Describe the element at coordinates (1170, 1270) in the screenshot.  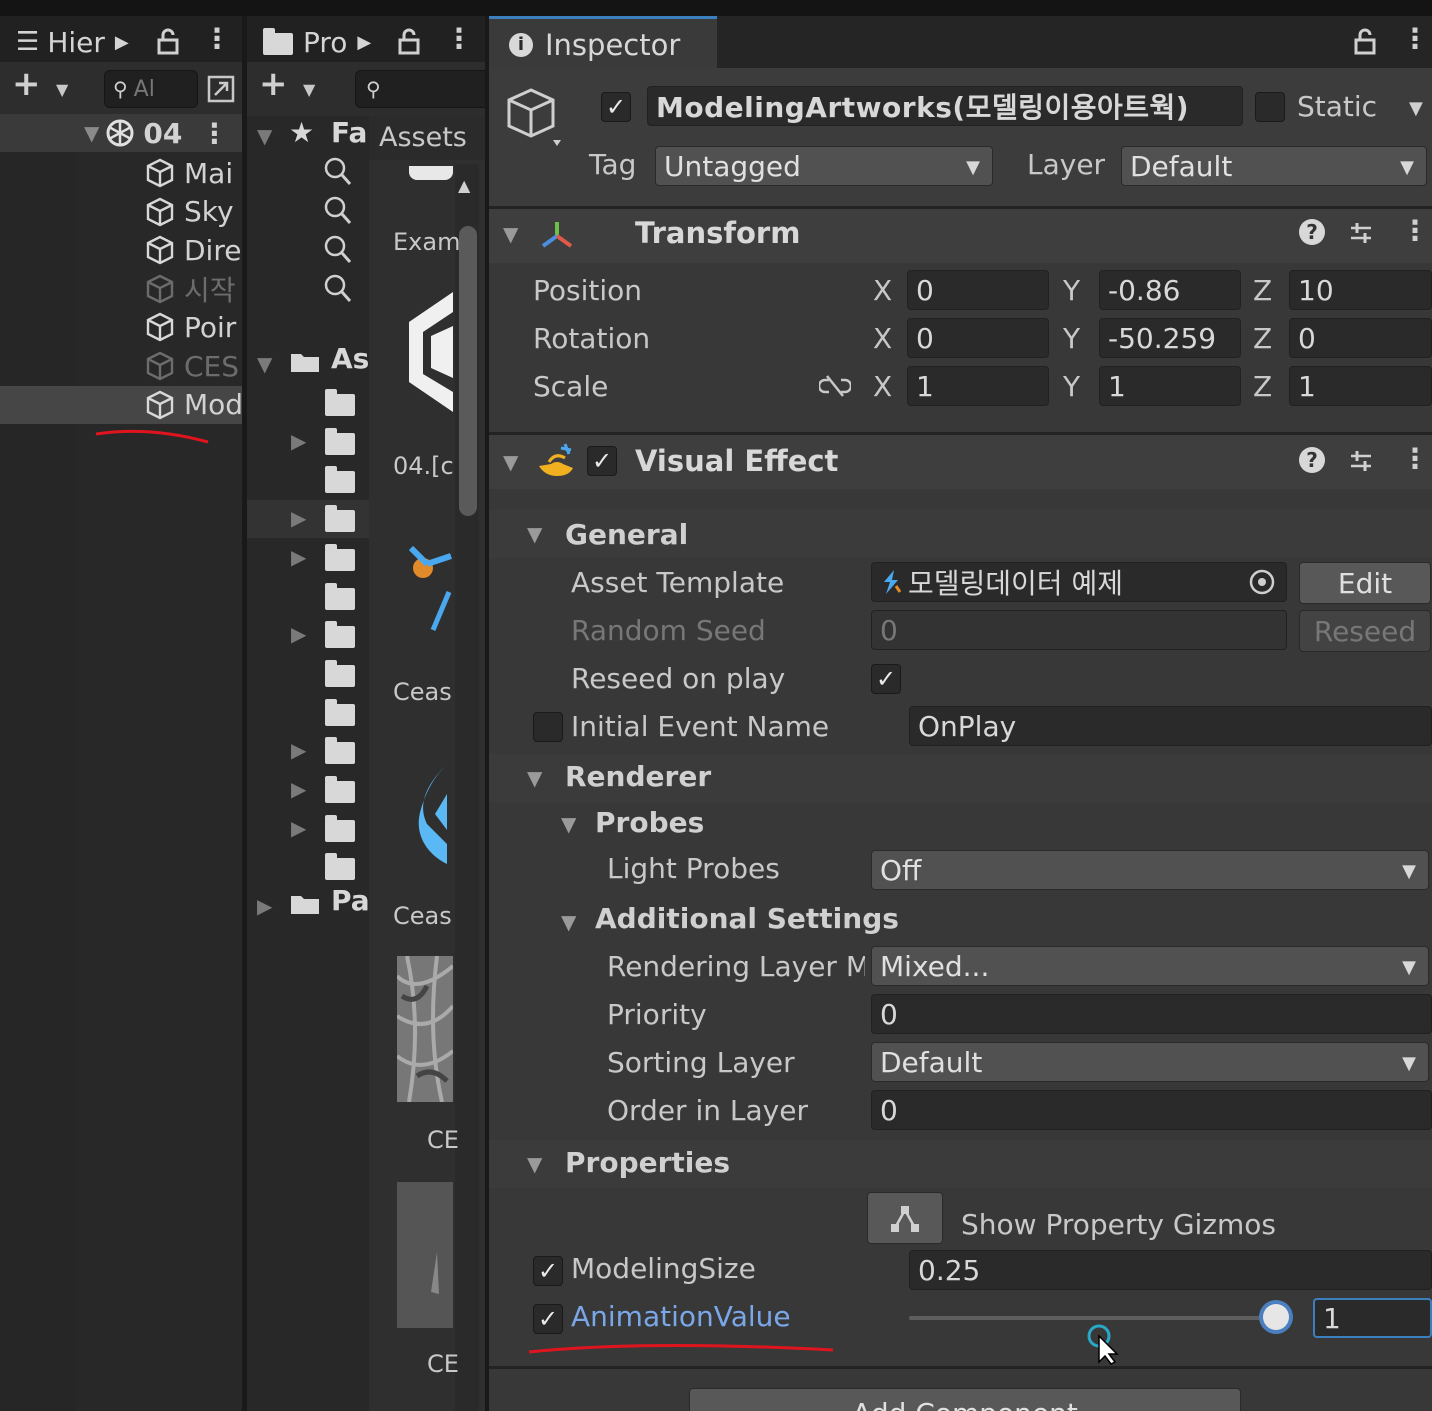
I see `modeling-size-field: 0.25` at that location.